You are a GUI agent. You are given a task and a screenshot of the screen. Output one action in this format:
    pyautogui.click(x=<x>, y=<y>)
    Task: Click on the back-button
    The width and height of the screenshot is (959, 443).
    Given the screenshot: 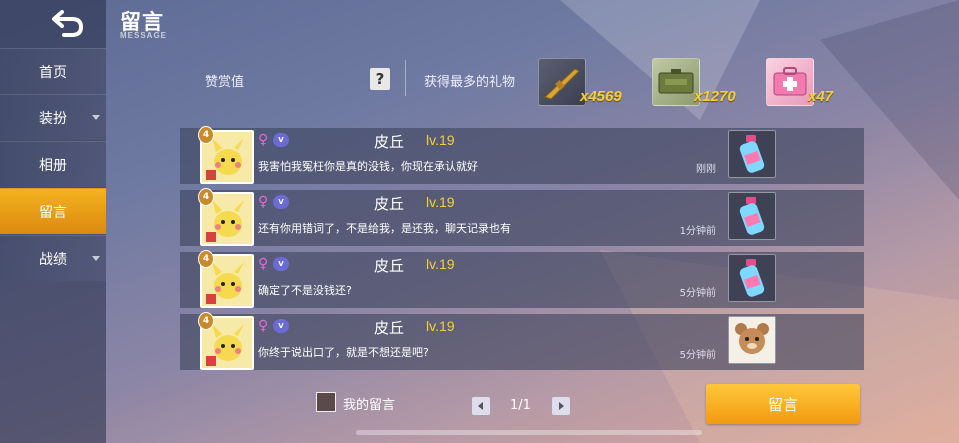 What is the action you would take?
    pyautogui.click(x=68, y=23)
    